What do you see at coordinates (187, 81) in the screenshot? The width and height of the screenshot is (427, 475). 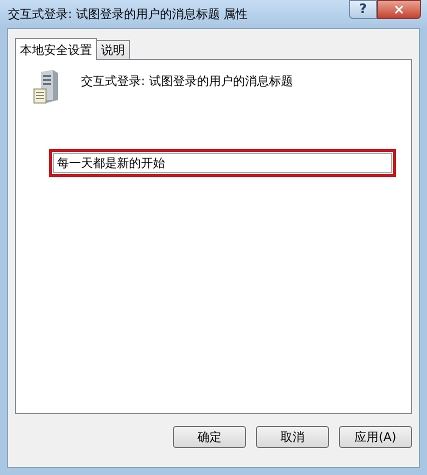 I see `policy-name: 交互式登录: 试图登录的用户的消息标题` at bounding box center [187, 81].